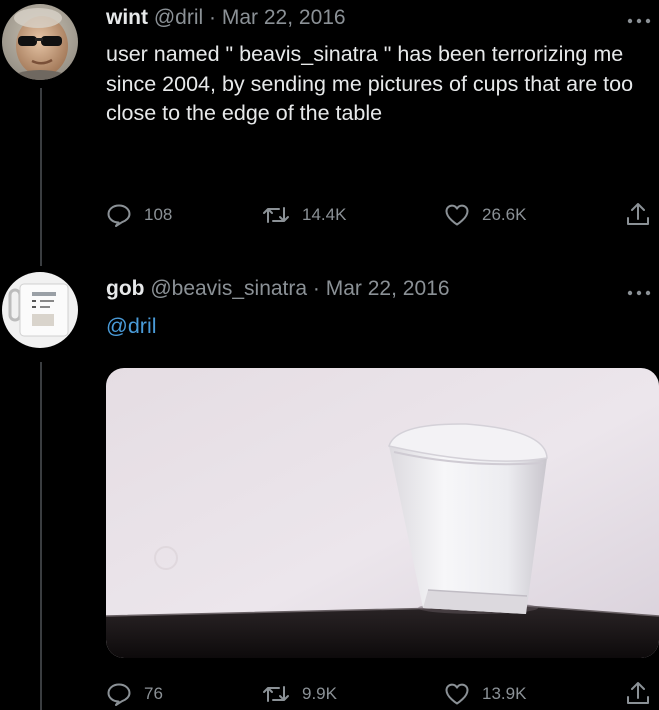  What do you see at coordinates (41, 536) in the screenshot?
I see `thread-line-bottom` at bounding box center [41, 536].